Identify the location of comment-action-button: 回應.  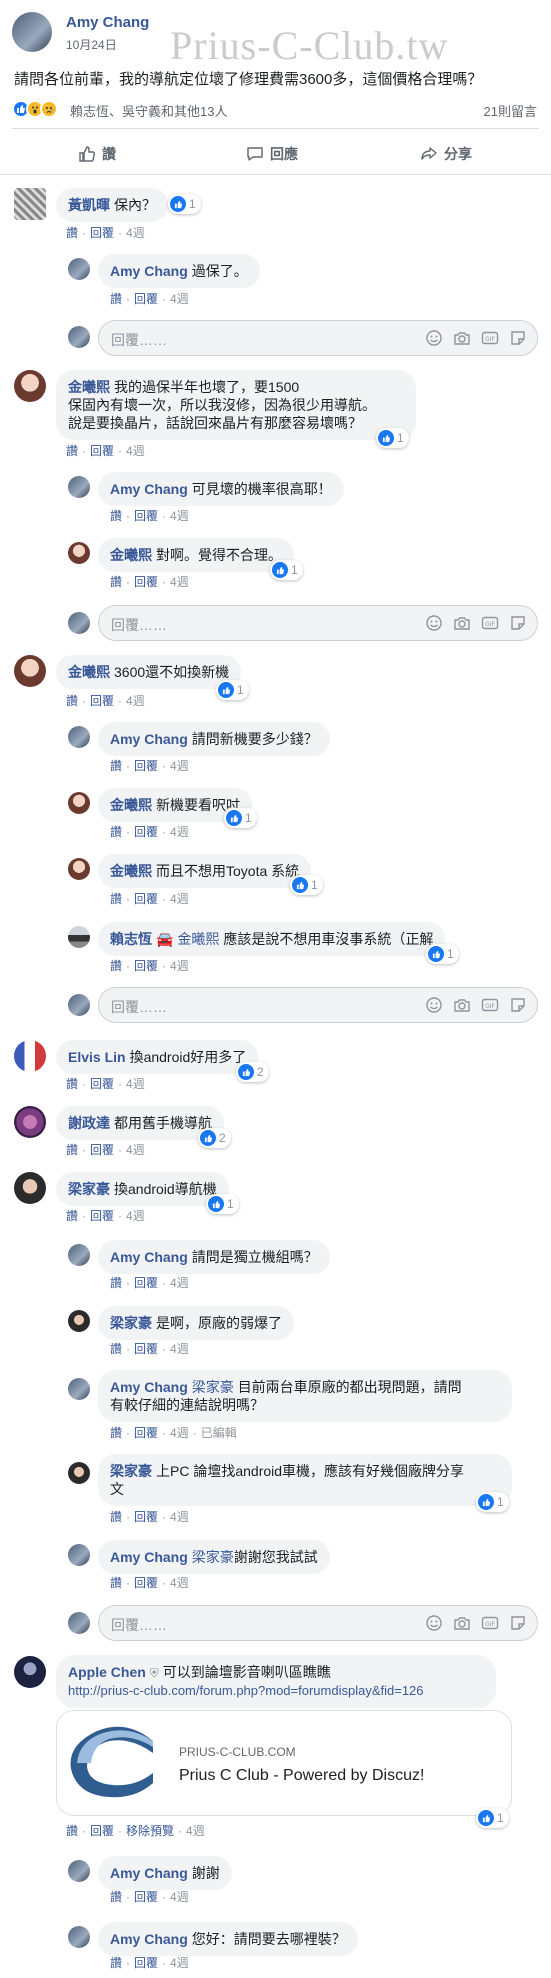
(272, 154).